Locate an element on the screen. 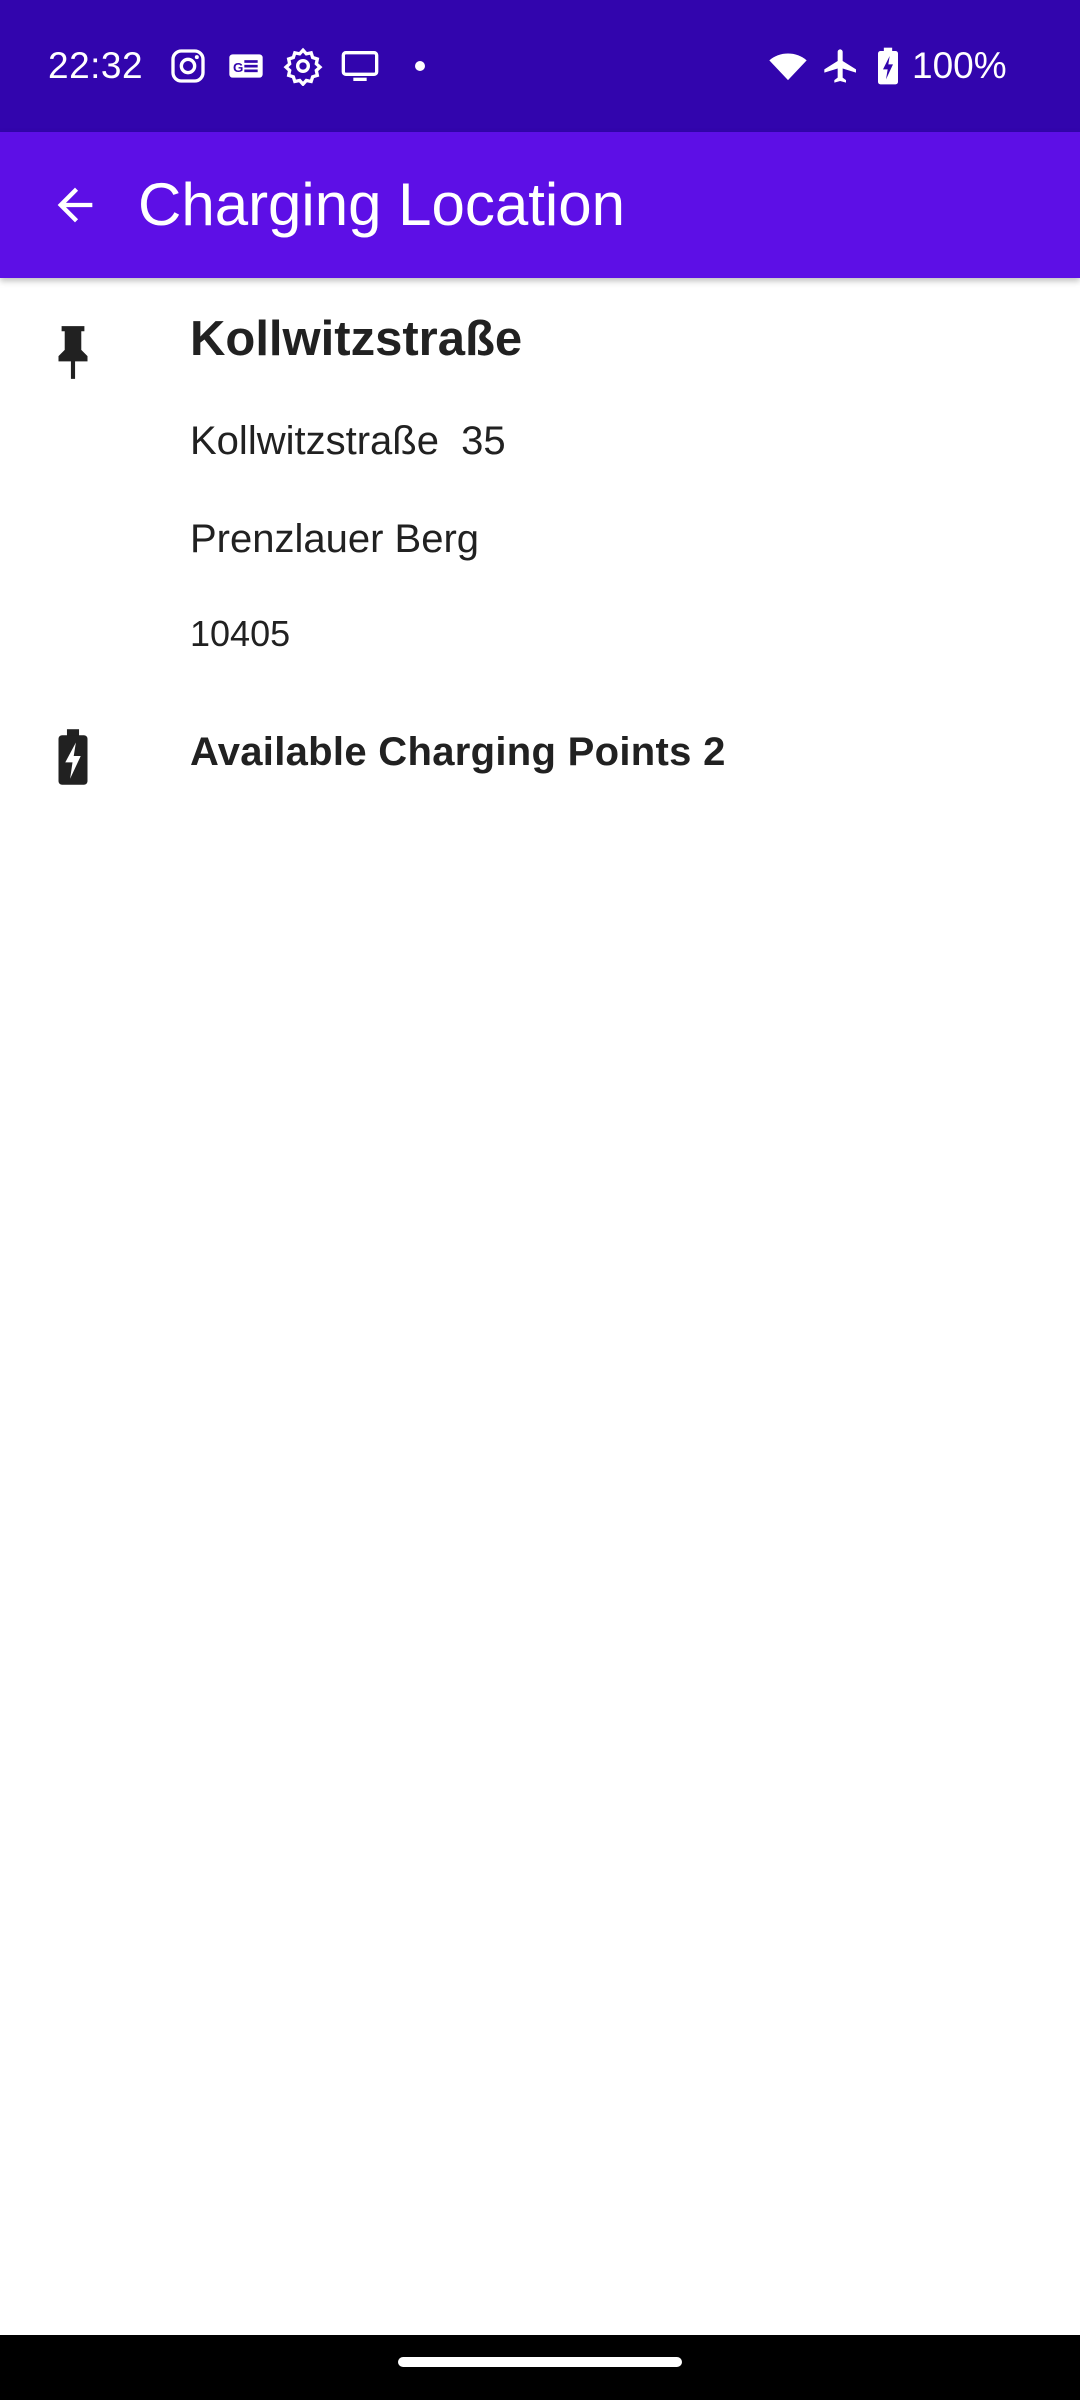 The width and height of the screenshot is (1080, 2400). dot-icon is located at coordinates (420, 66).